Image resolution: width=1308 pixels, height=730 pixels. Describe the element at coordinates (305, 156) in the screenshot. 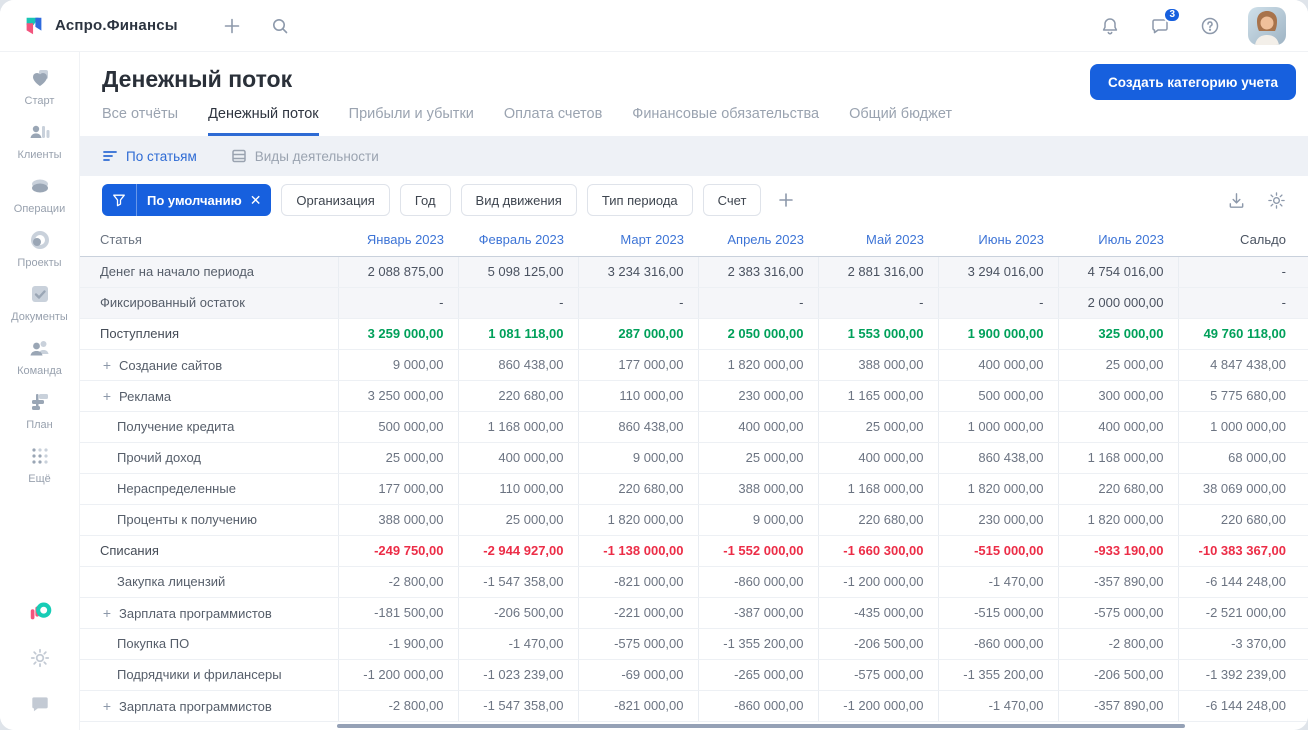

I see `subtab-activity-types: Виды деятельности` at that location.